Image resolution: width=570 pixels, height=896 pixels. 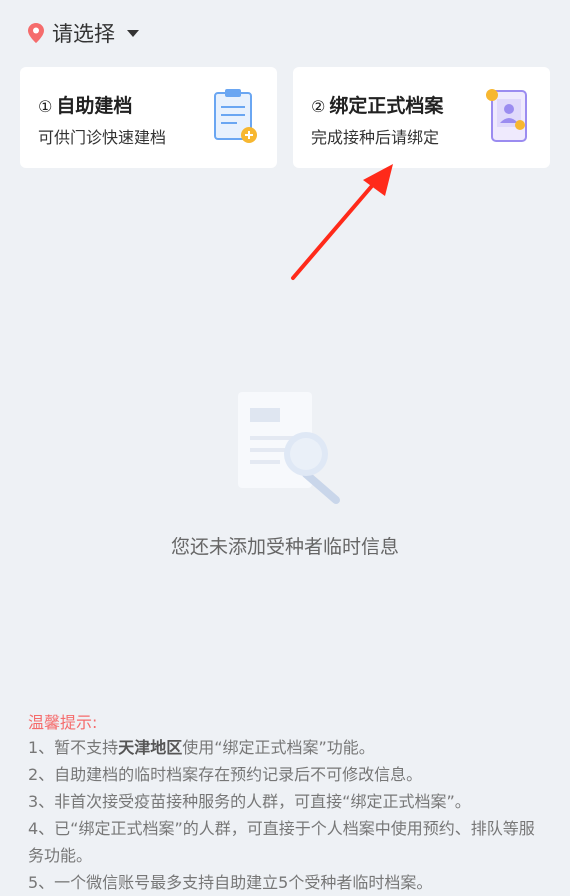 I want to click on tip-line-3: 3、非首次接受疫苗接种服务的人群，可直接“绑定正式档案”。, so click(x=249, y=801).